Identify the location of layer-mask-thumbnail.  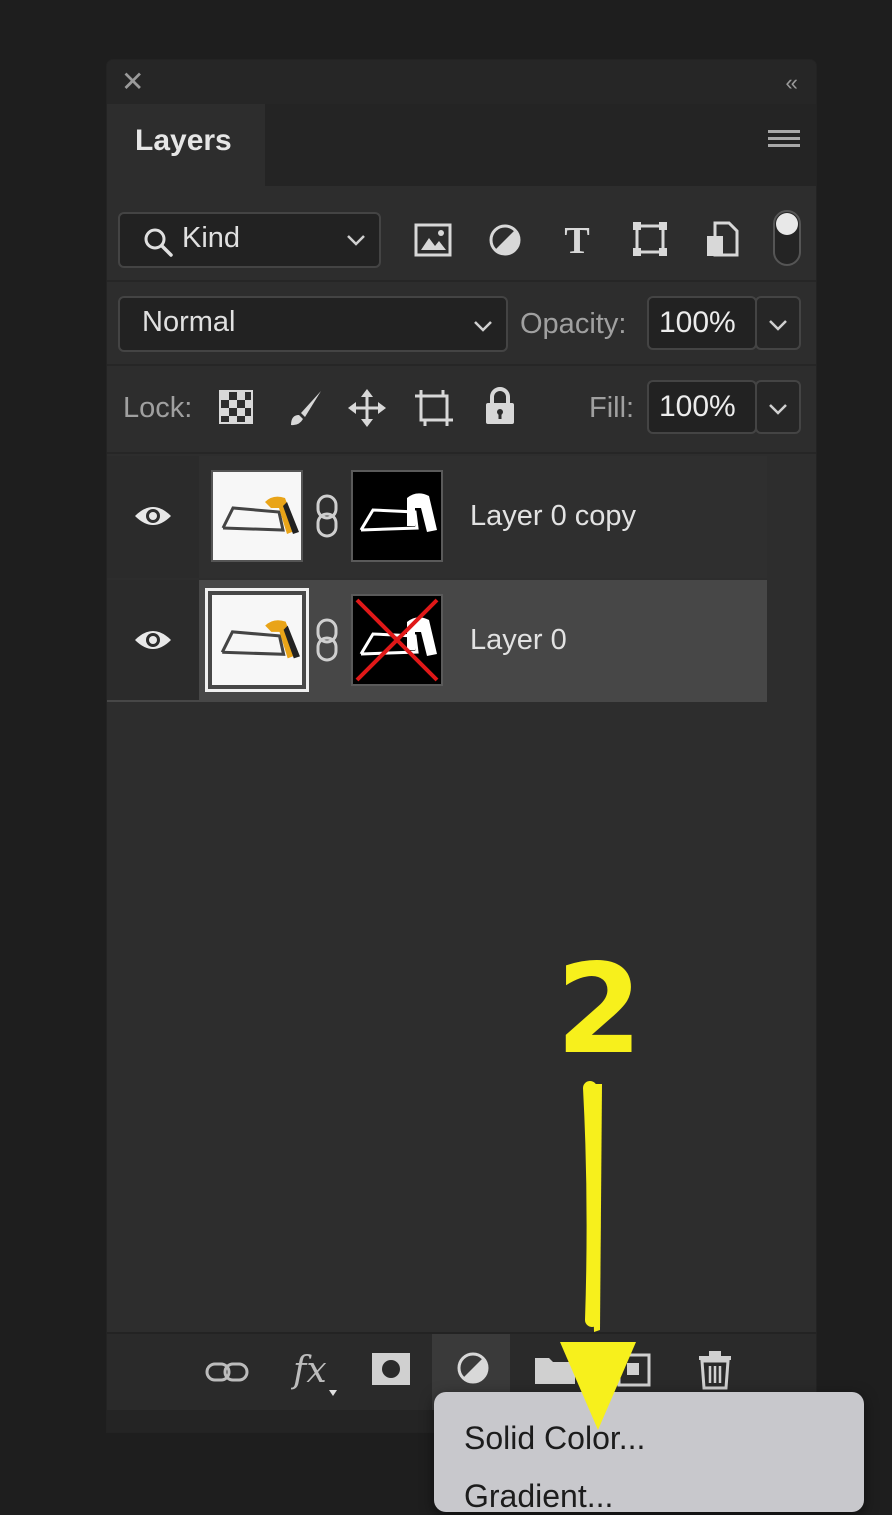
(397, 516).